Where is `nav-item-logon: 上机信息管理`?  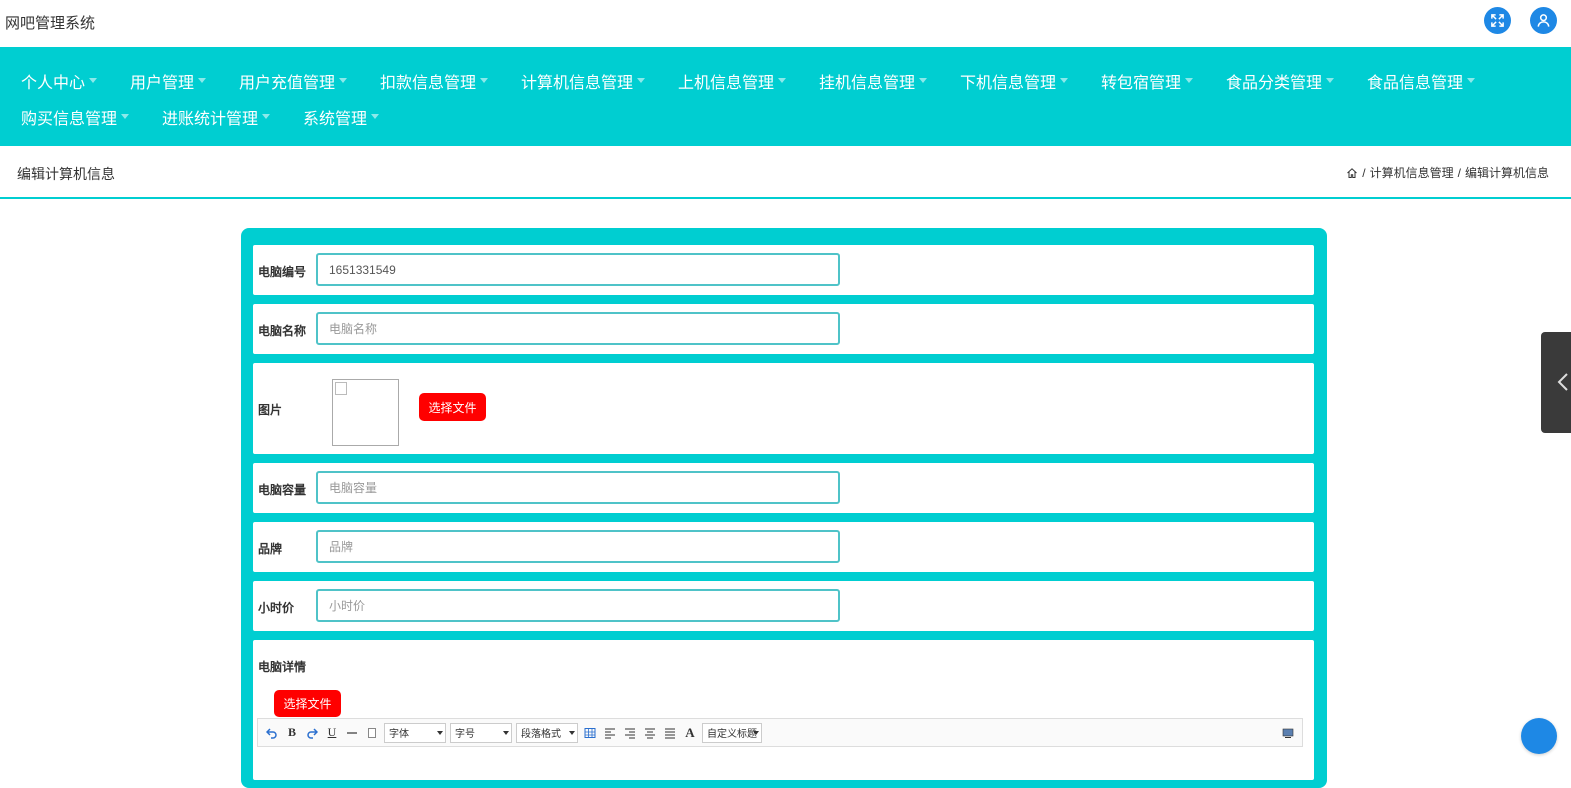 nav-item-logon: 上机信息管理 is located at coordinates (732, 81).